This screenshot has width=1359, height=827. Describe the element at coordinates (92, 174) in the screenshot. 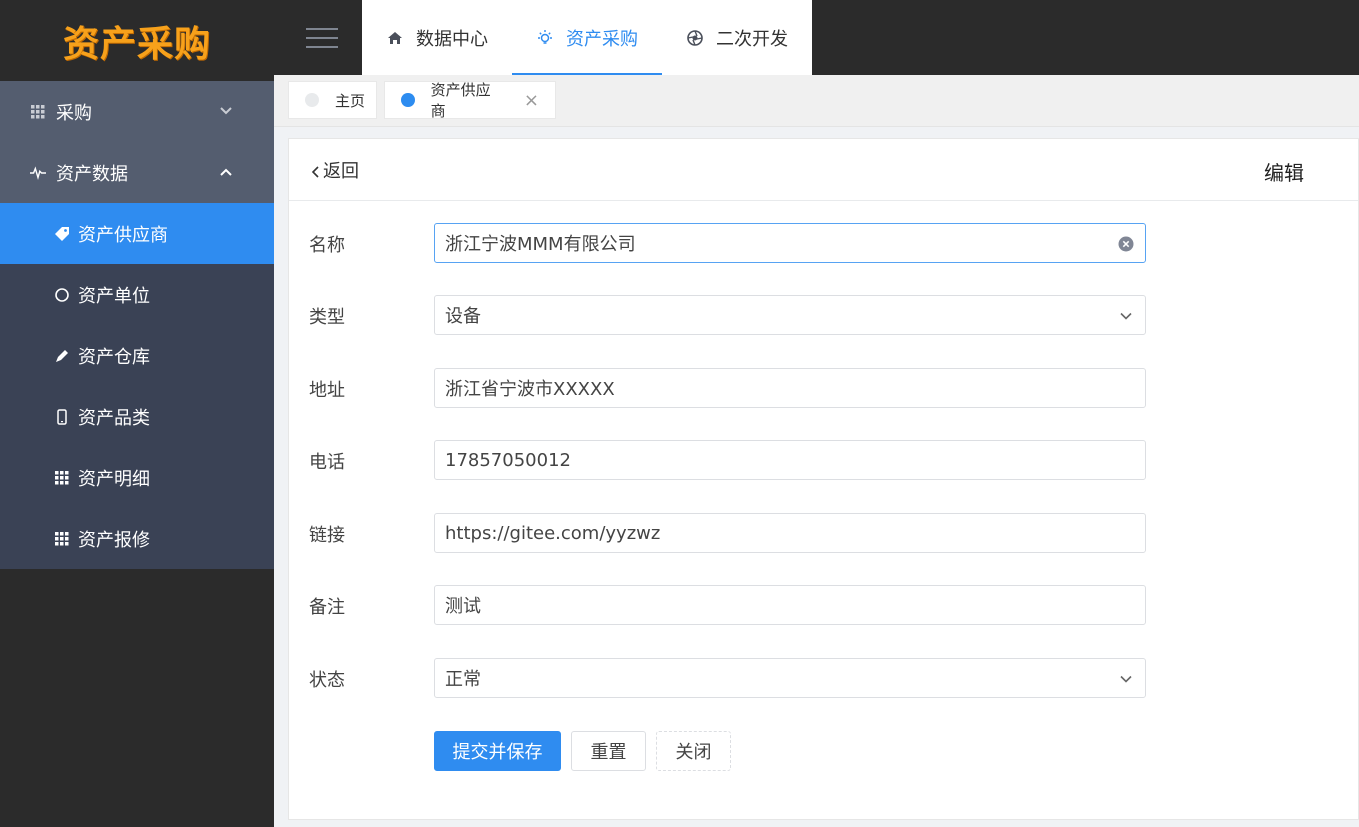

I see `menu-group-label: 资产数据` at that location.